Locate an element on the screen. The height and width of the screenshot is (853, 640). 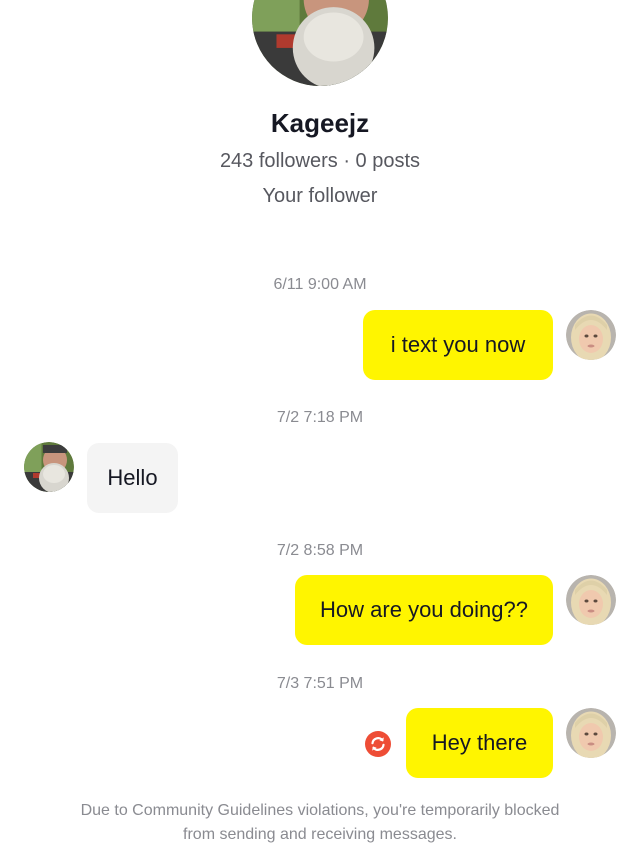
outgoing-message-bubble: Hey there is located at coordinates (479, 743).